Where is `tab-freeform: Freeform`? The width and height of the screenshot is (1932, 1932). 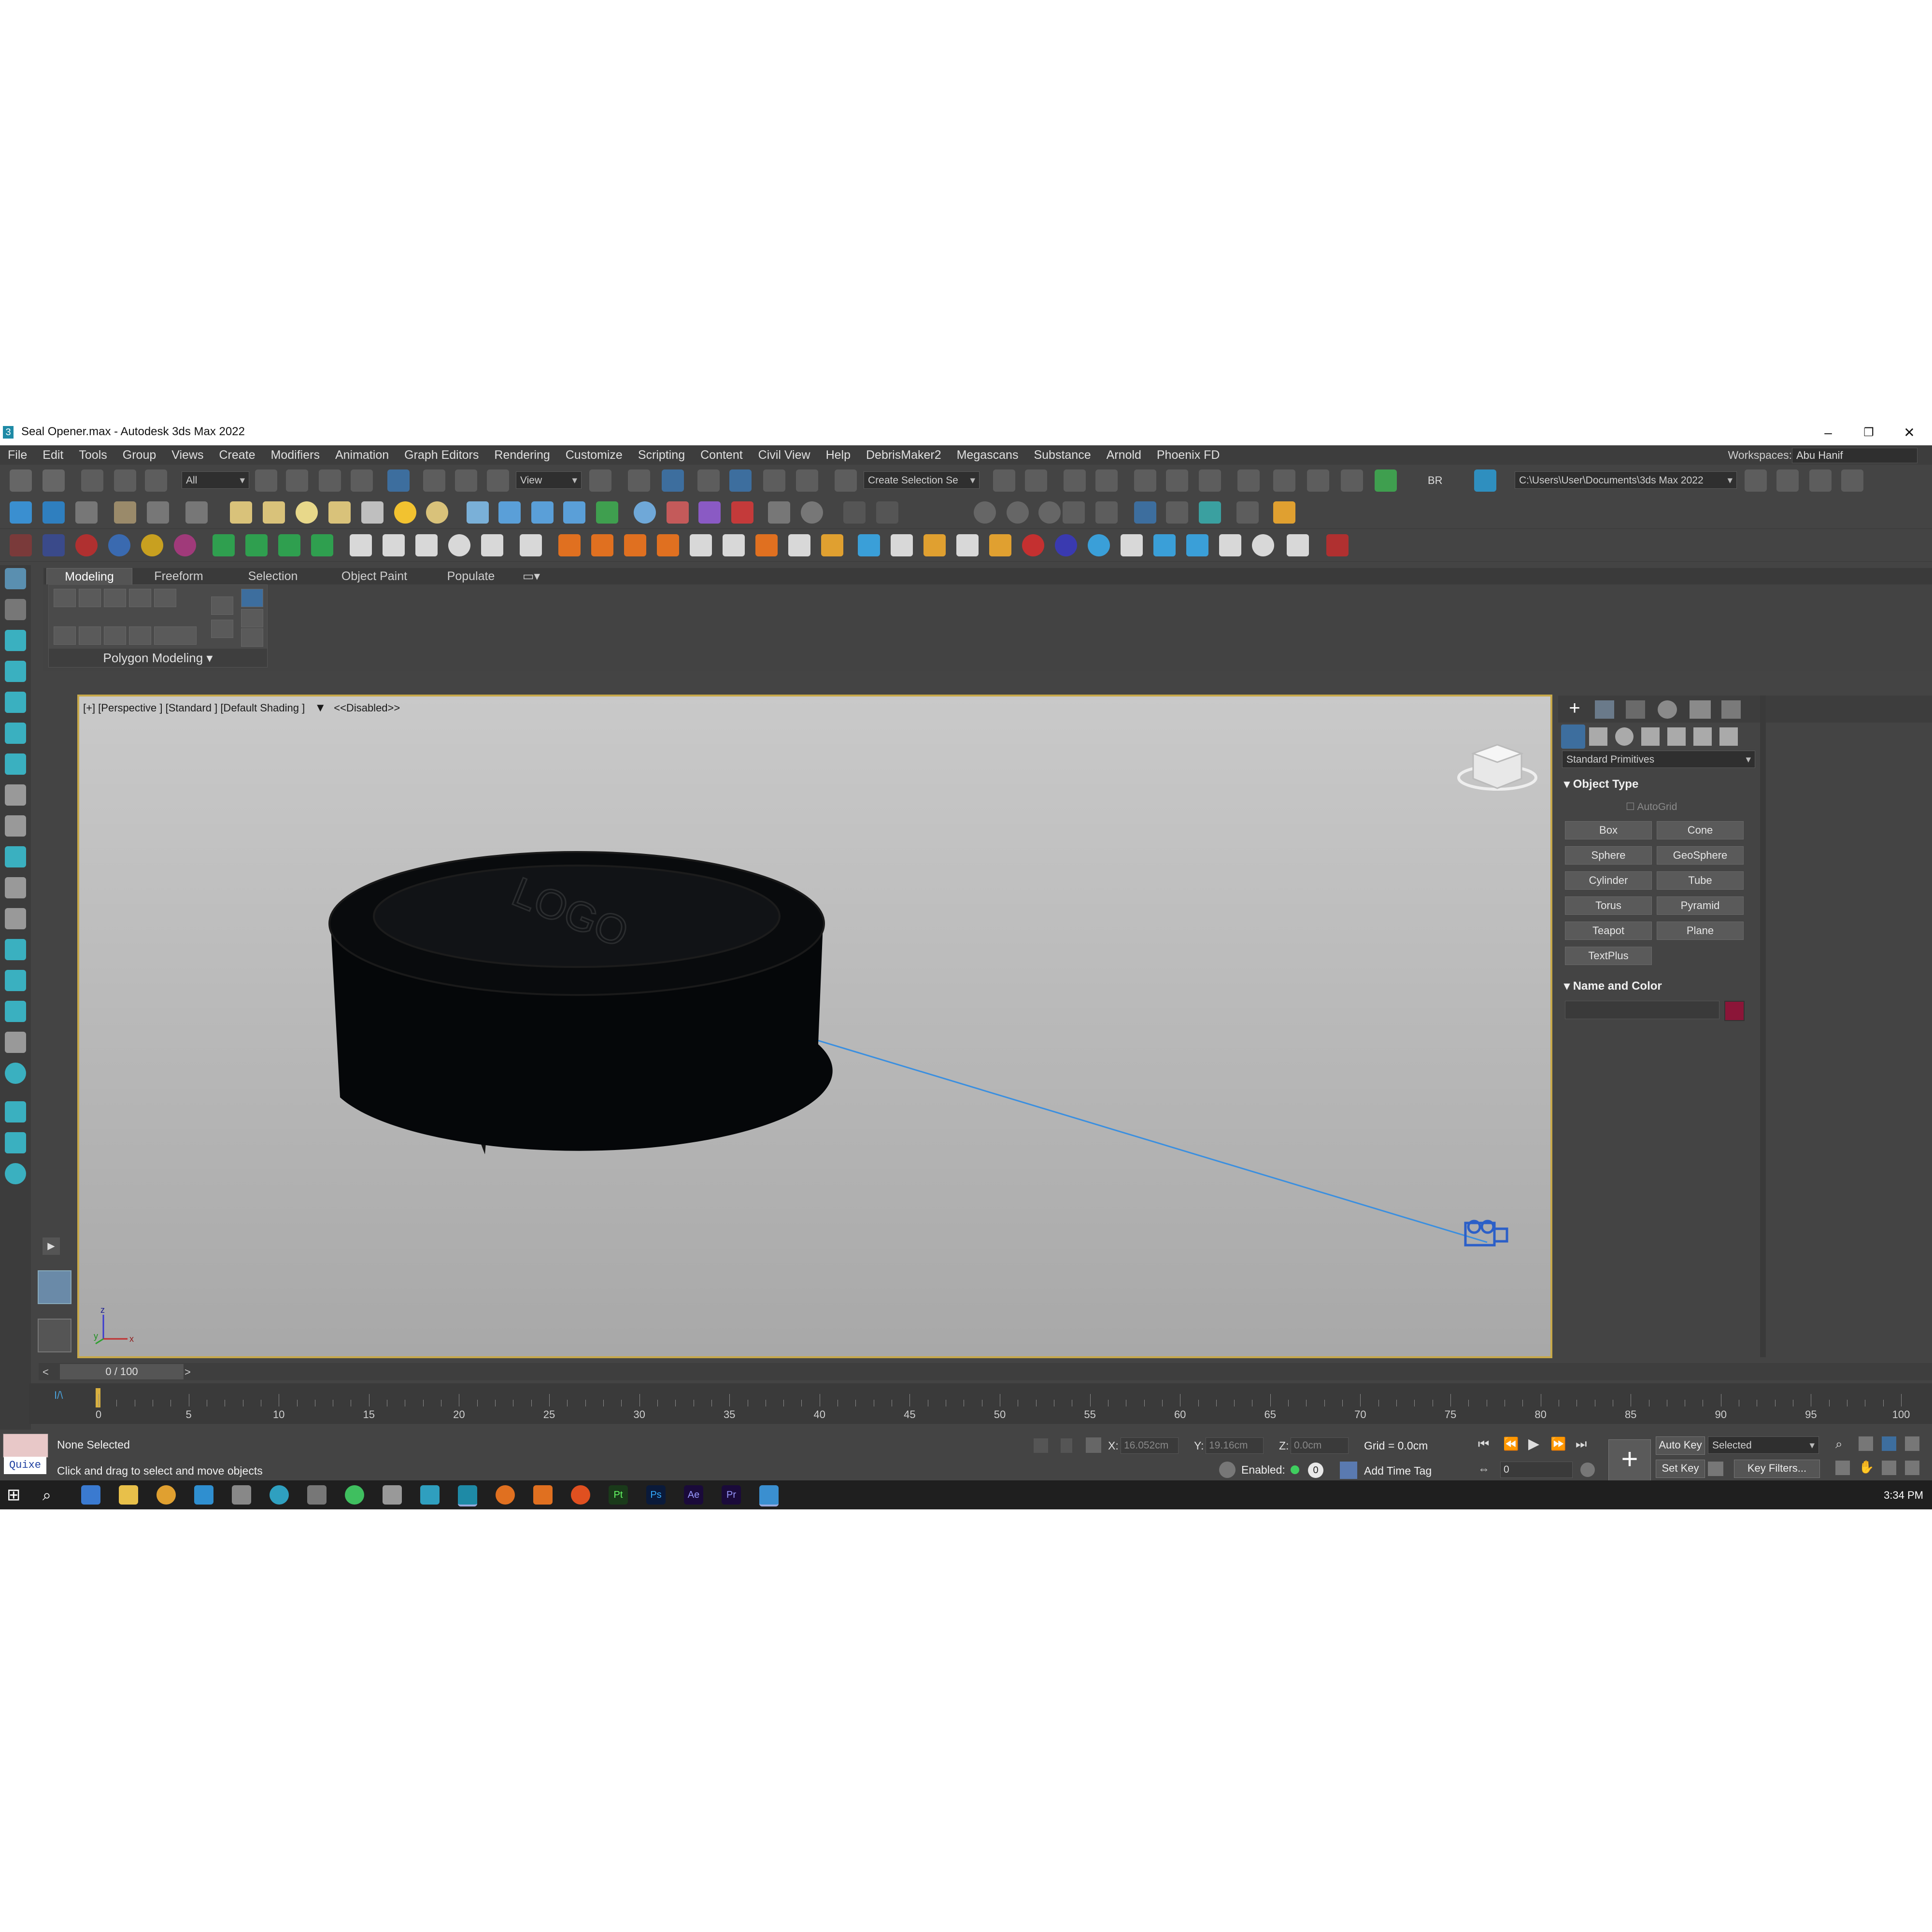 tab-freeform: Freeform is located at coordinates (178, 576).